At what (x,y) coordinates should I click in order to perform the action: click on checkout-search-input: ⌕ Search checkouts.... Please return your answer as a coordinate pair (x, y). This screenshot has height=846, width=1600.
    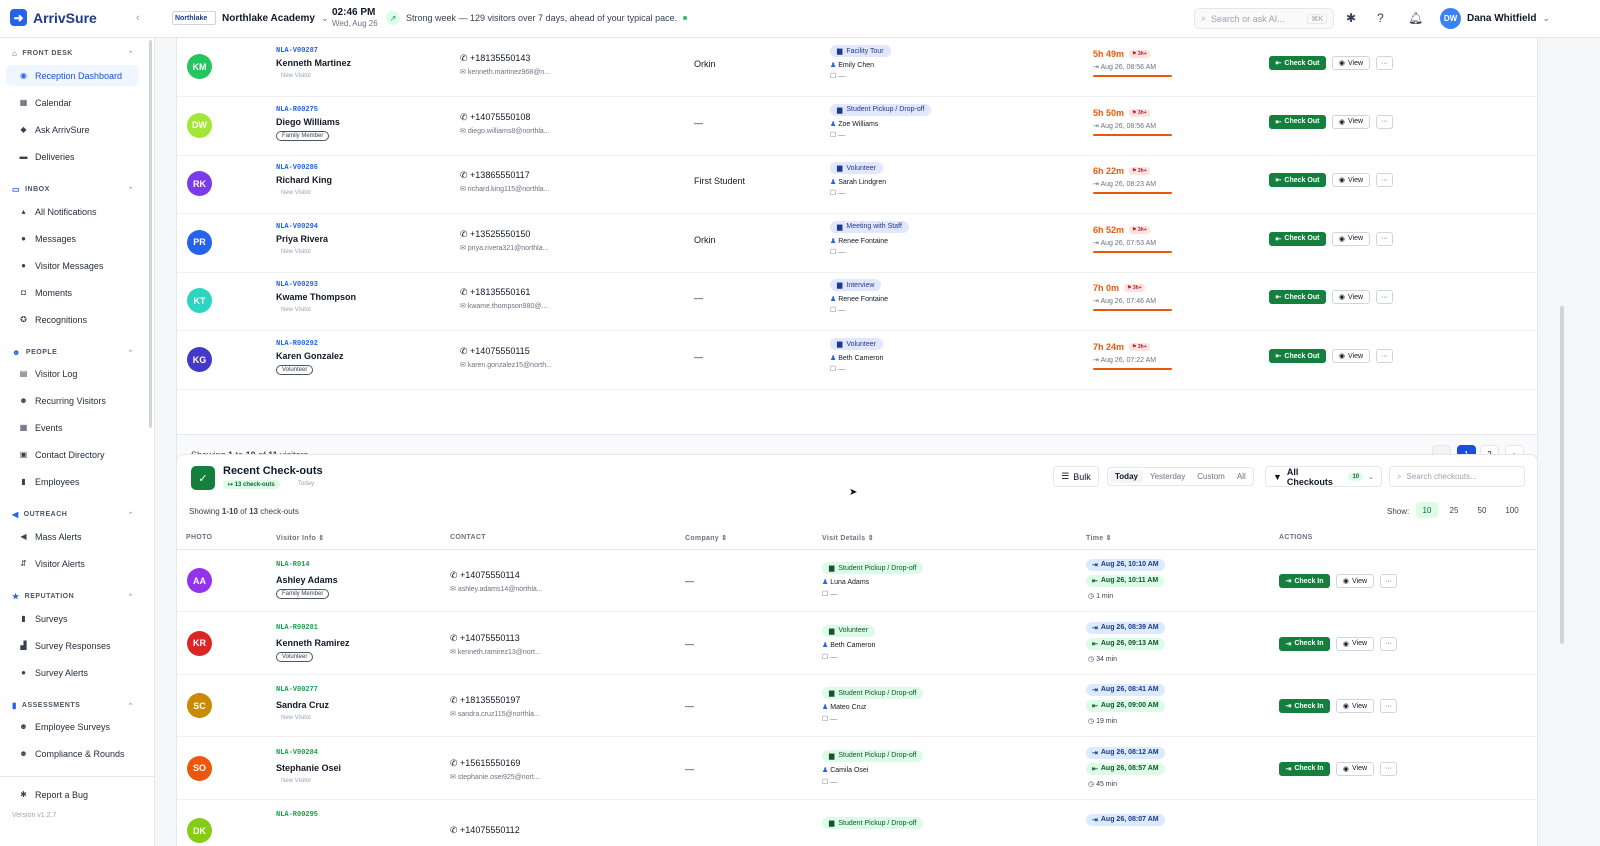
    Looking at the image, I should click on (1457, 476).